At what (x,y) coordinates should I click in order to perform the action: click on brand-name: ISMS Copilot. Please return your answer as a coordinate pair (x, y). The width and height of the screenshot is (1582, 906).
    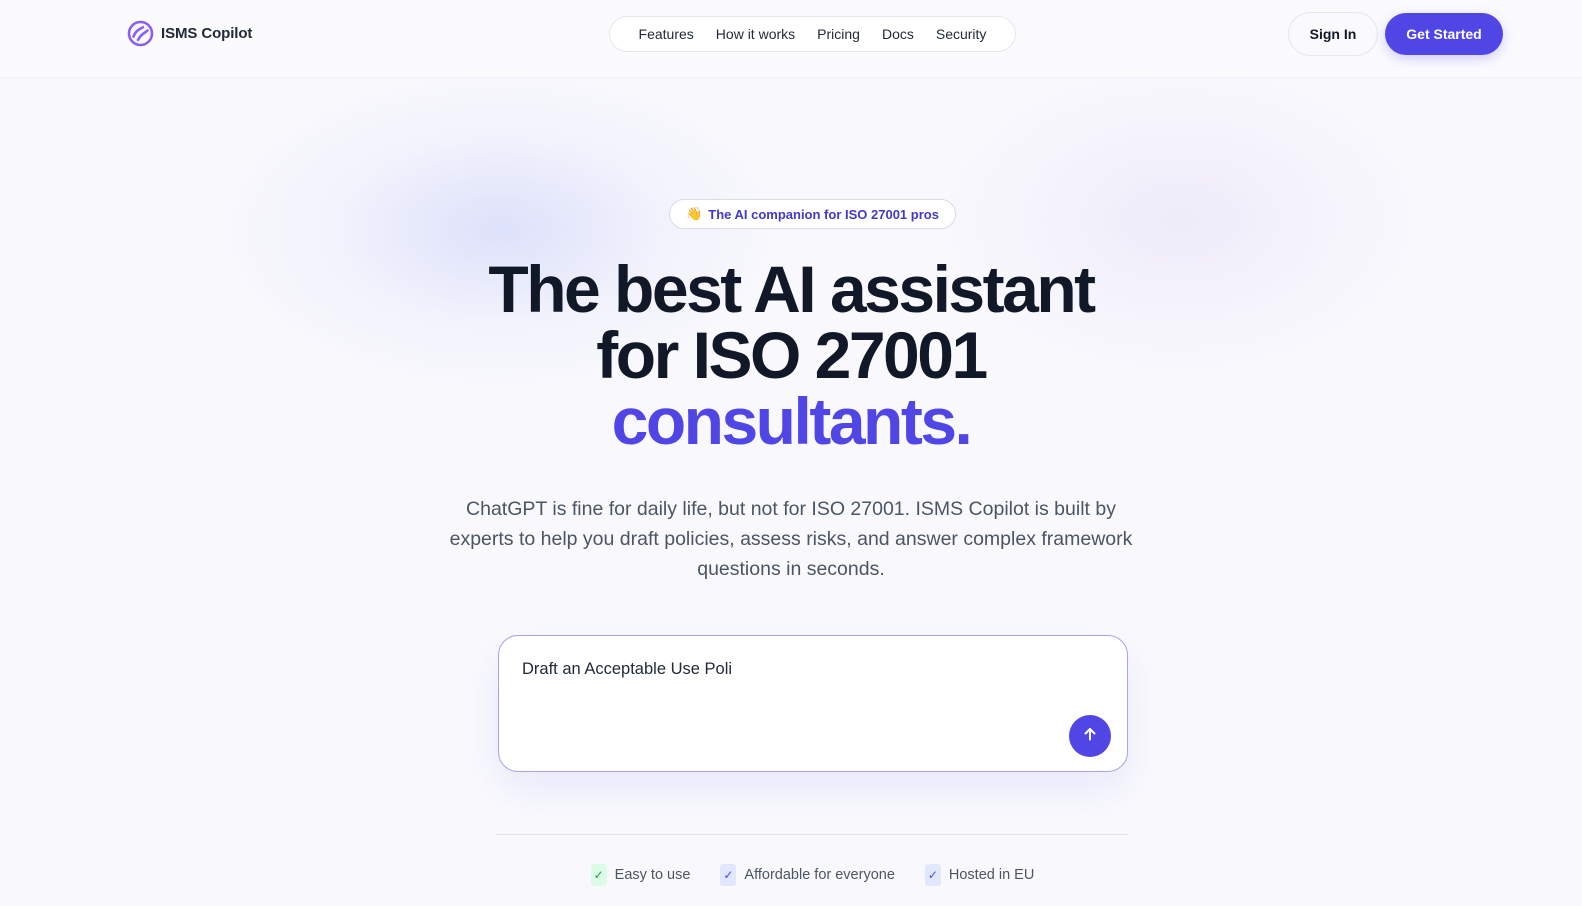
    Looking at the image, I should click on (207, 33).